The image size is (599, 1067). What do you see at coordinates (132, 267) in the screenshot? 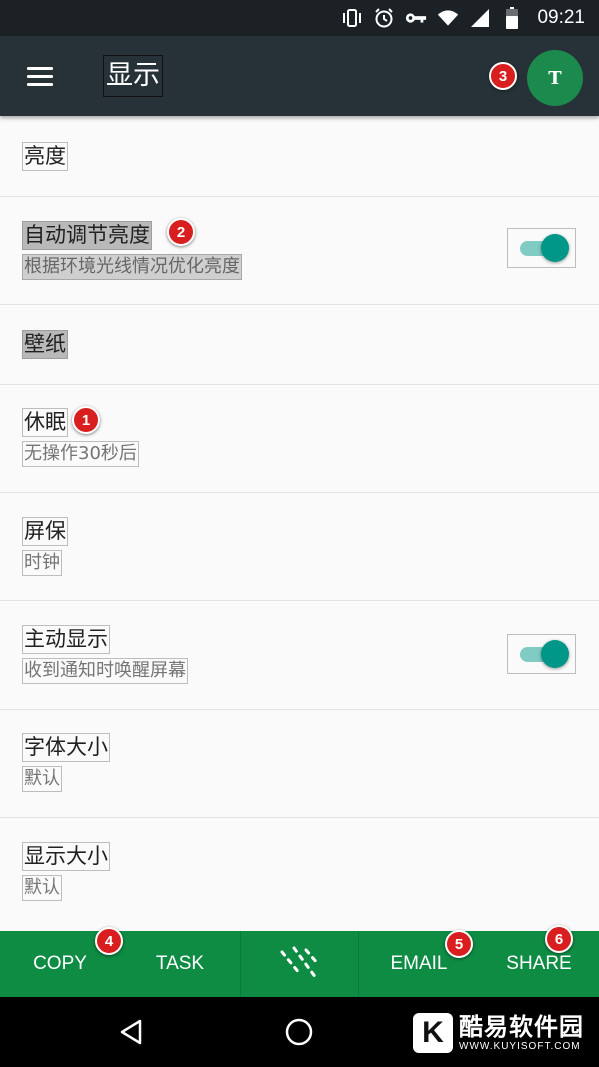
I see `item-subtitle: 根据环境光线情况优化亮度` at bounding box center [132, 267].